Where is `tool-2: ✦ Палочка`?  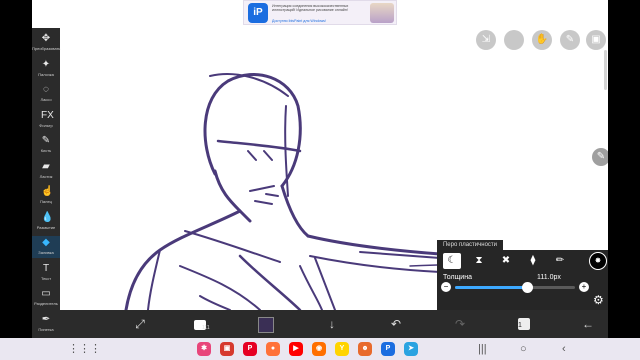 tool-2: ✦ Палочка is located at coordinates (46, 69).